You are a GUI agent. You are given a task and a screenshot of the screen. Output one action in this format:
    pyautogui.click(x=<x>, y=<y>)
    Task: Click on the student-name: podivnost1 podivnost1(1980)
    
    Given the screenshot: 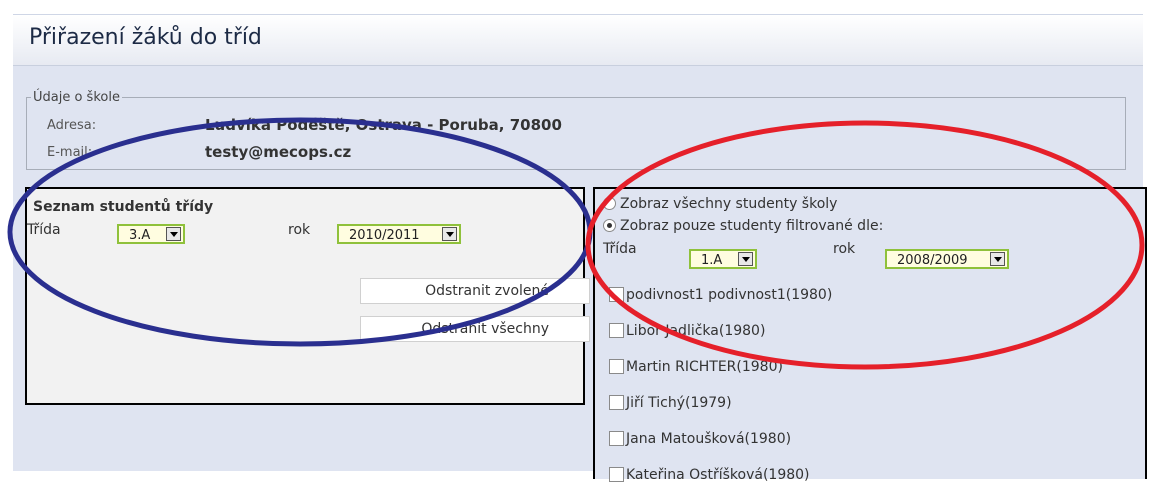 What is the action you would take?
    pyautogui.click(x=729, y=295)
    